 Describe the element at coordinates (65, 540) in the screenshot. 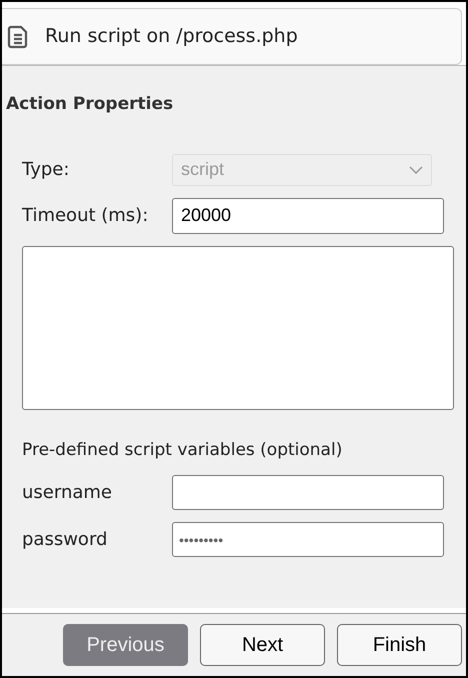

I see `variable-label: password` at that location.